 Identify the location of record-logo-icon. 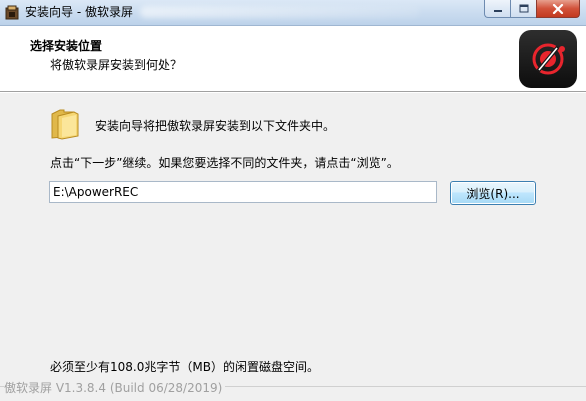
(548, 59).